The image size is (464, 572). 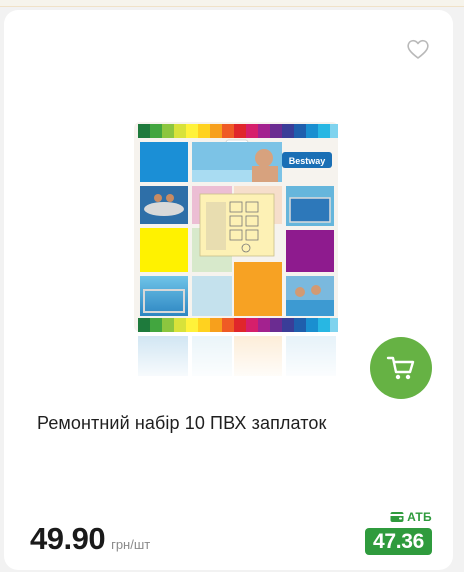 I want to click on price-block: 49.90 грн/шт, so click(x=90, y=539).